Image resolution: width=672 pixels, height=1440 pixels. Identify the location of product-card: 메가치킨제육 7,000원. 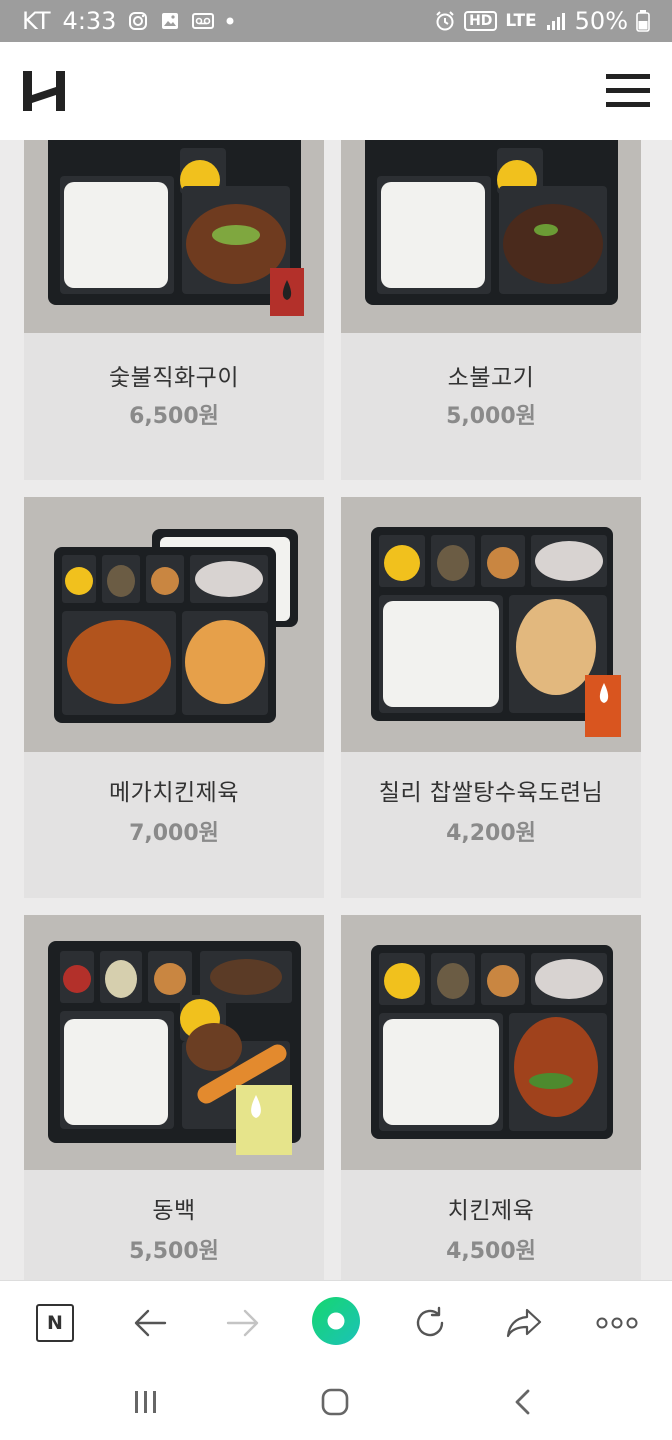
(174, 697).